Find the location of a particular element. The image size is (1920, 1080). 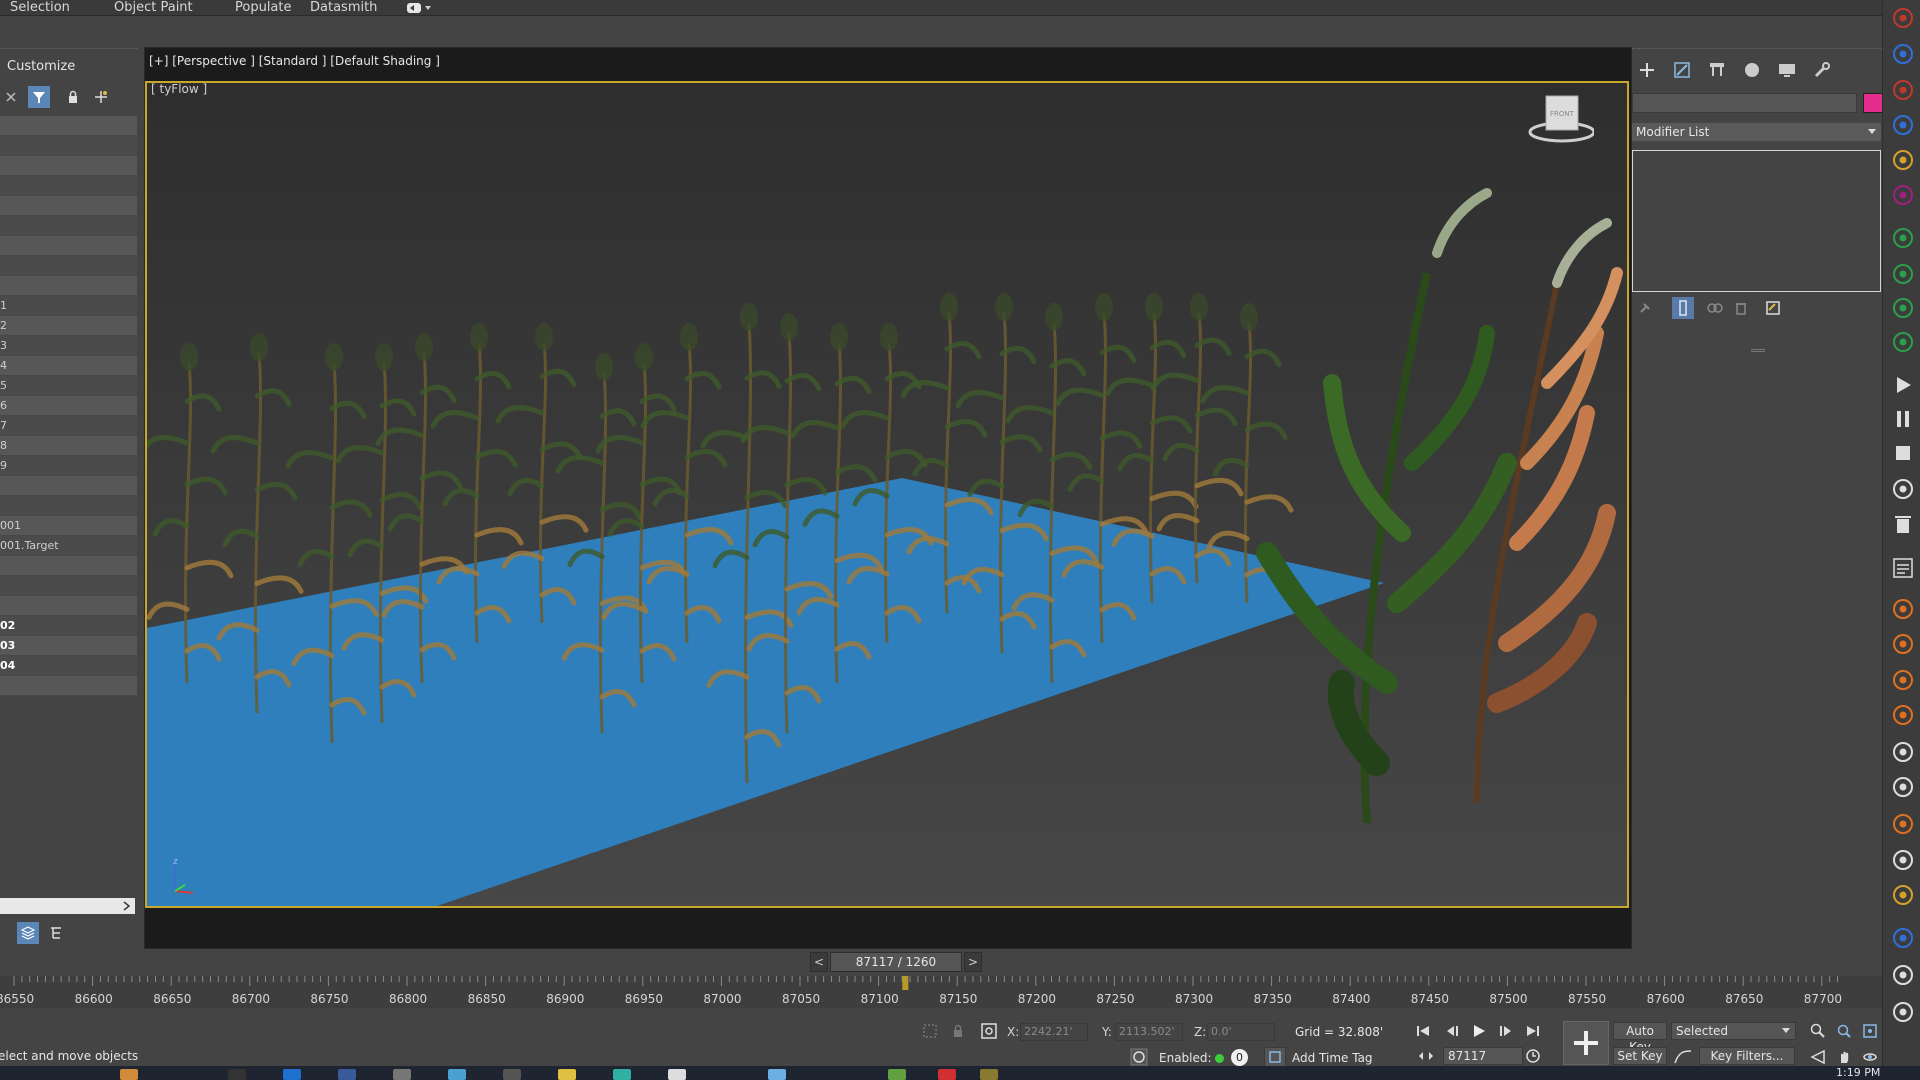

object-color-swatch is located at coordinates (1873, 103).